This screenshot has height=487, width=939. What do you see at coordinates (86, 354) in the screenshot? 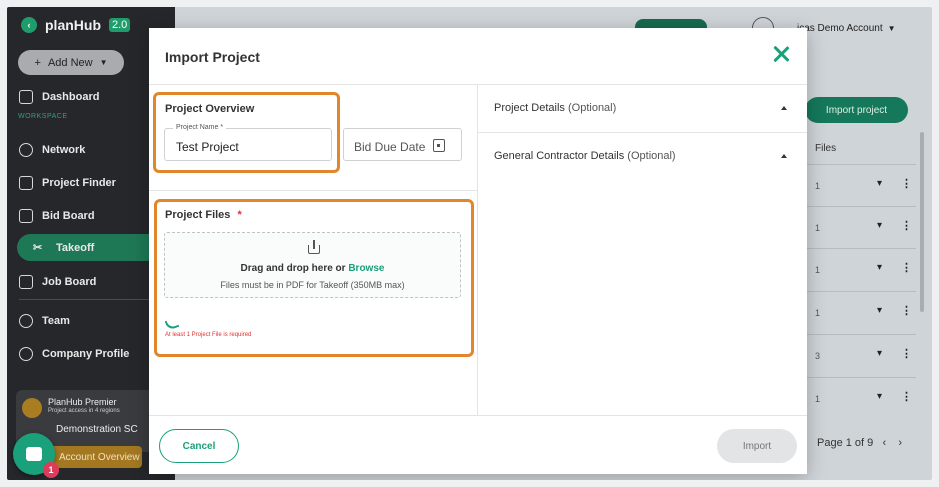
I see `sidebar-item-label: Company Profile` at bounding box center [86, 354].